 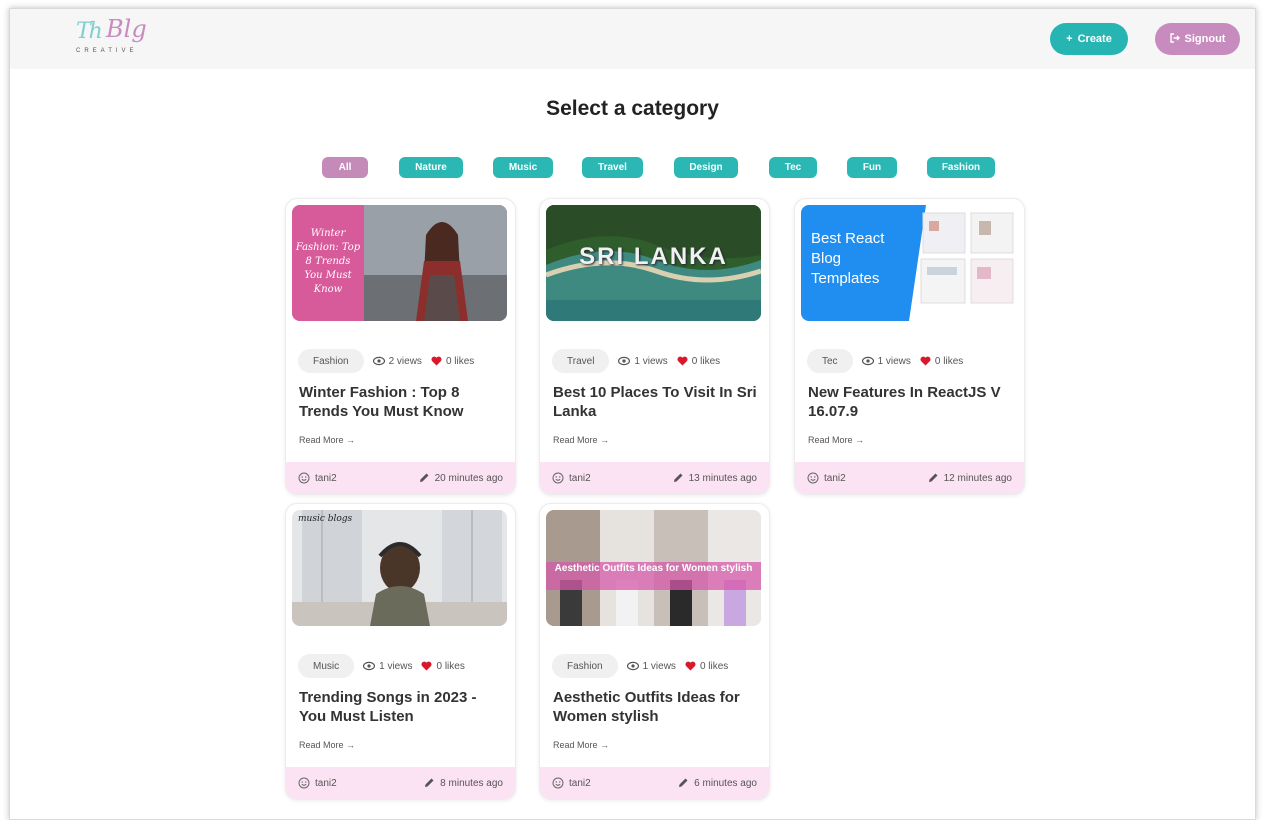 I want to click on create-button: + Create, so click(x=1089, y=39).